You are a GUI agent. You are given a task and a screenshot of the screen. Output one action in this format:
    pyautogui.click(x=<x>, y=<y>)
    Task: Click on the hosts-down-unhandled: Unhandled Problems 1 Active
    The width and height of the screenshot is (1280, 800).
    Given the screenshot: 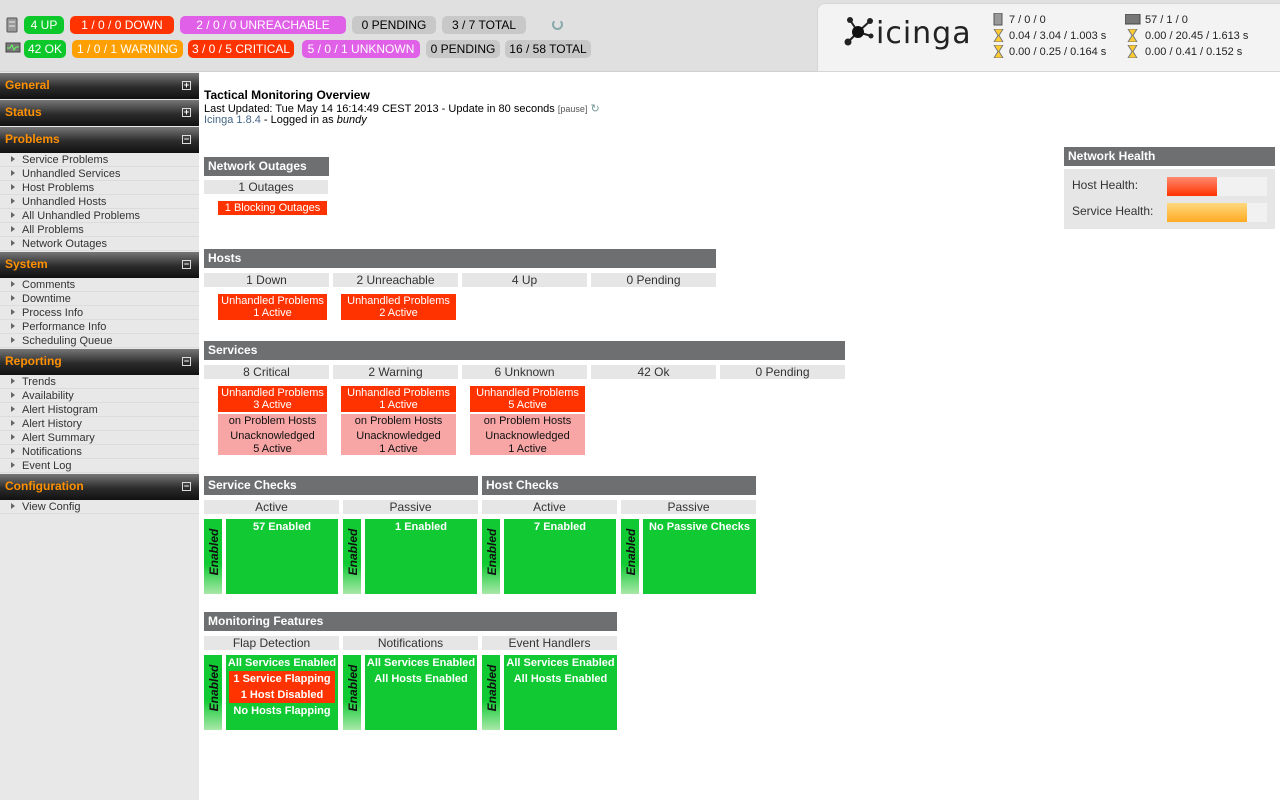 What is the action you would take?
    pyautogui.click(x=272, y=307)
    